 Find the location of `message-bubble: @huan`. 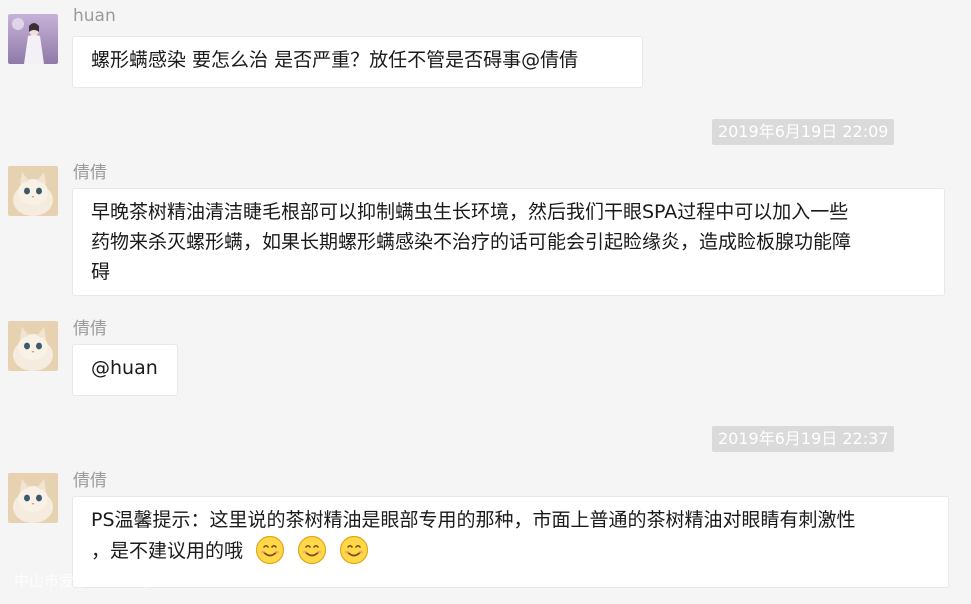

message-bubble: @huan is located at coordinates (125, 370).